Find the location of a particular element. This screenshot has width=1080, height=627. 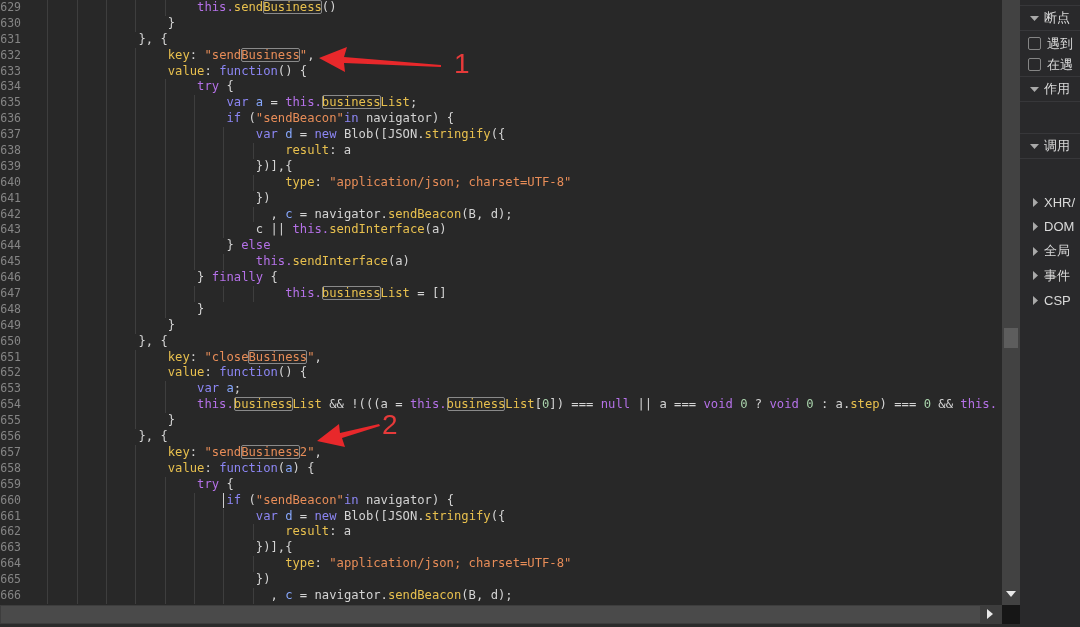

code-line: key: "closeBusiness", is located at coordinates (244, 357).